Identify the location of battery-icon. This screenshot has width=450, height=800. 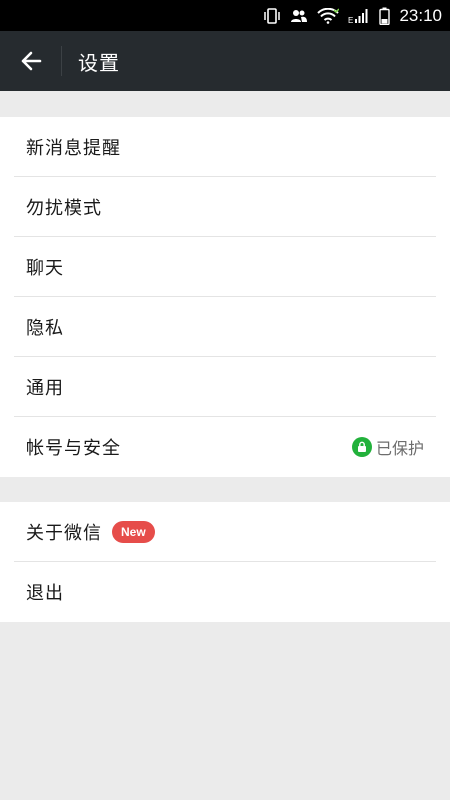
(385, 16).